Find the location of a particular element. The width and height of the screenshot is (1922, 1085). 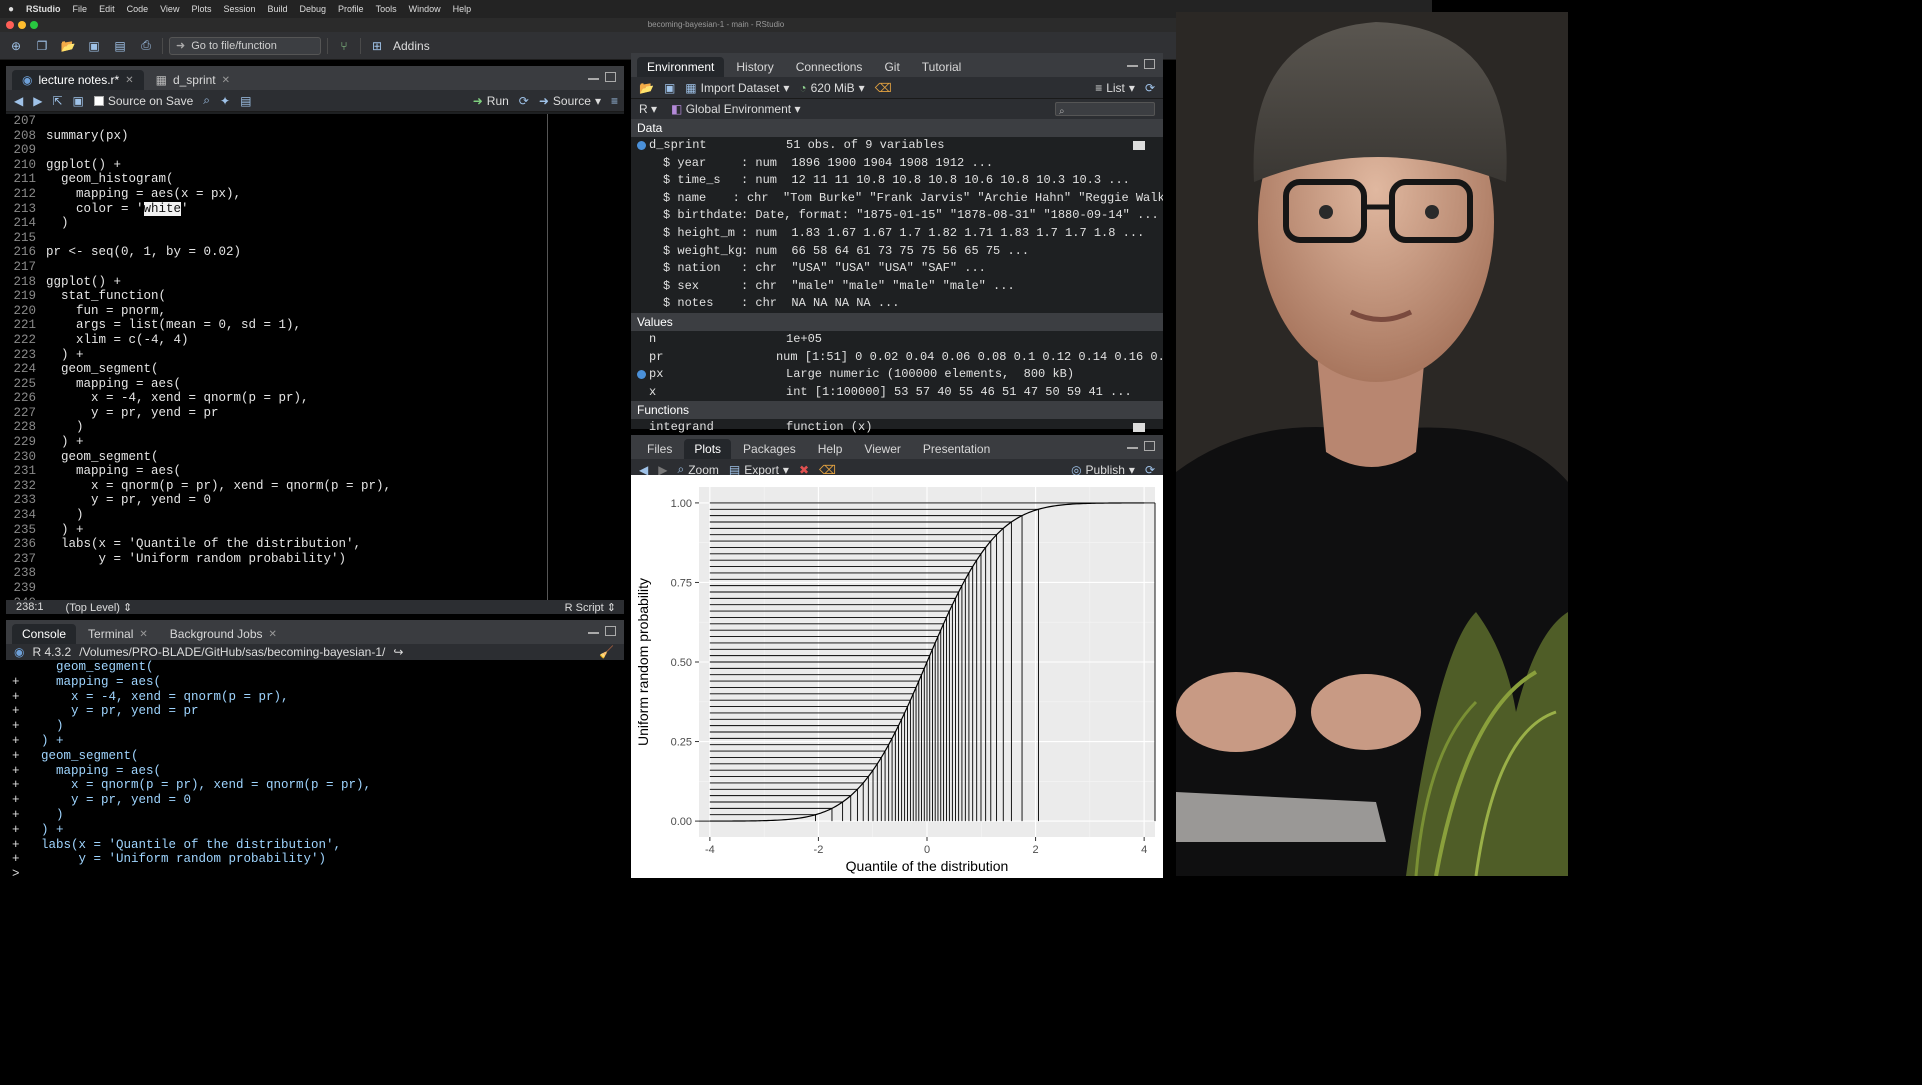

line-number: 226 is located at coordinates (26, 398).